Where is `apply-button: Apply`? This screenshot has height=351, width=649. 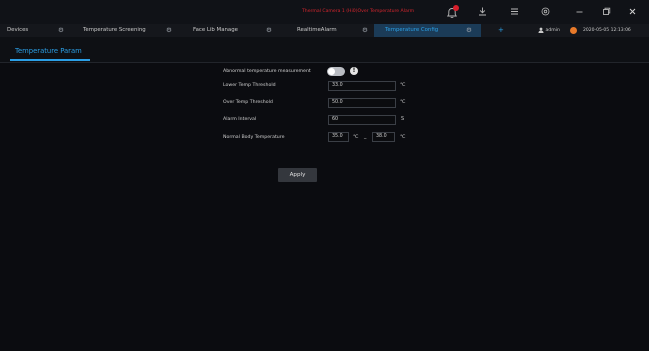 apply-button: Apply is located at coordinates (297, 175).